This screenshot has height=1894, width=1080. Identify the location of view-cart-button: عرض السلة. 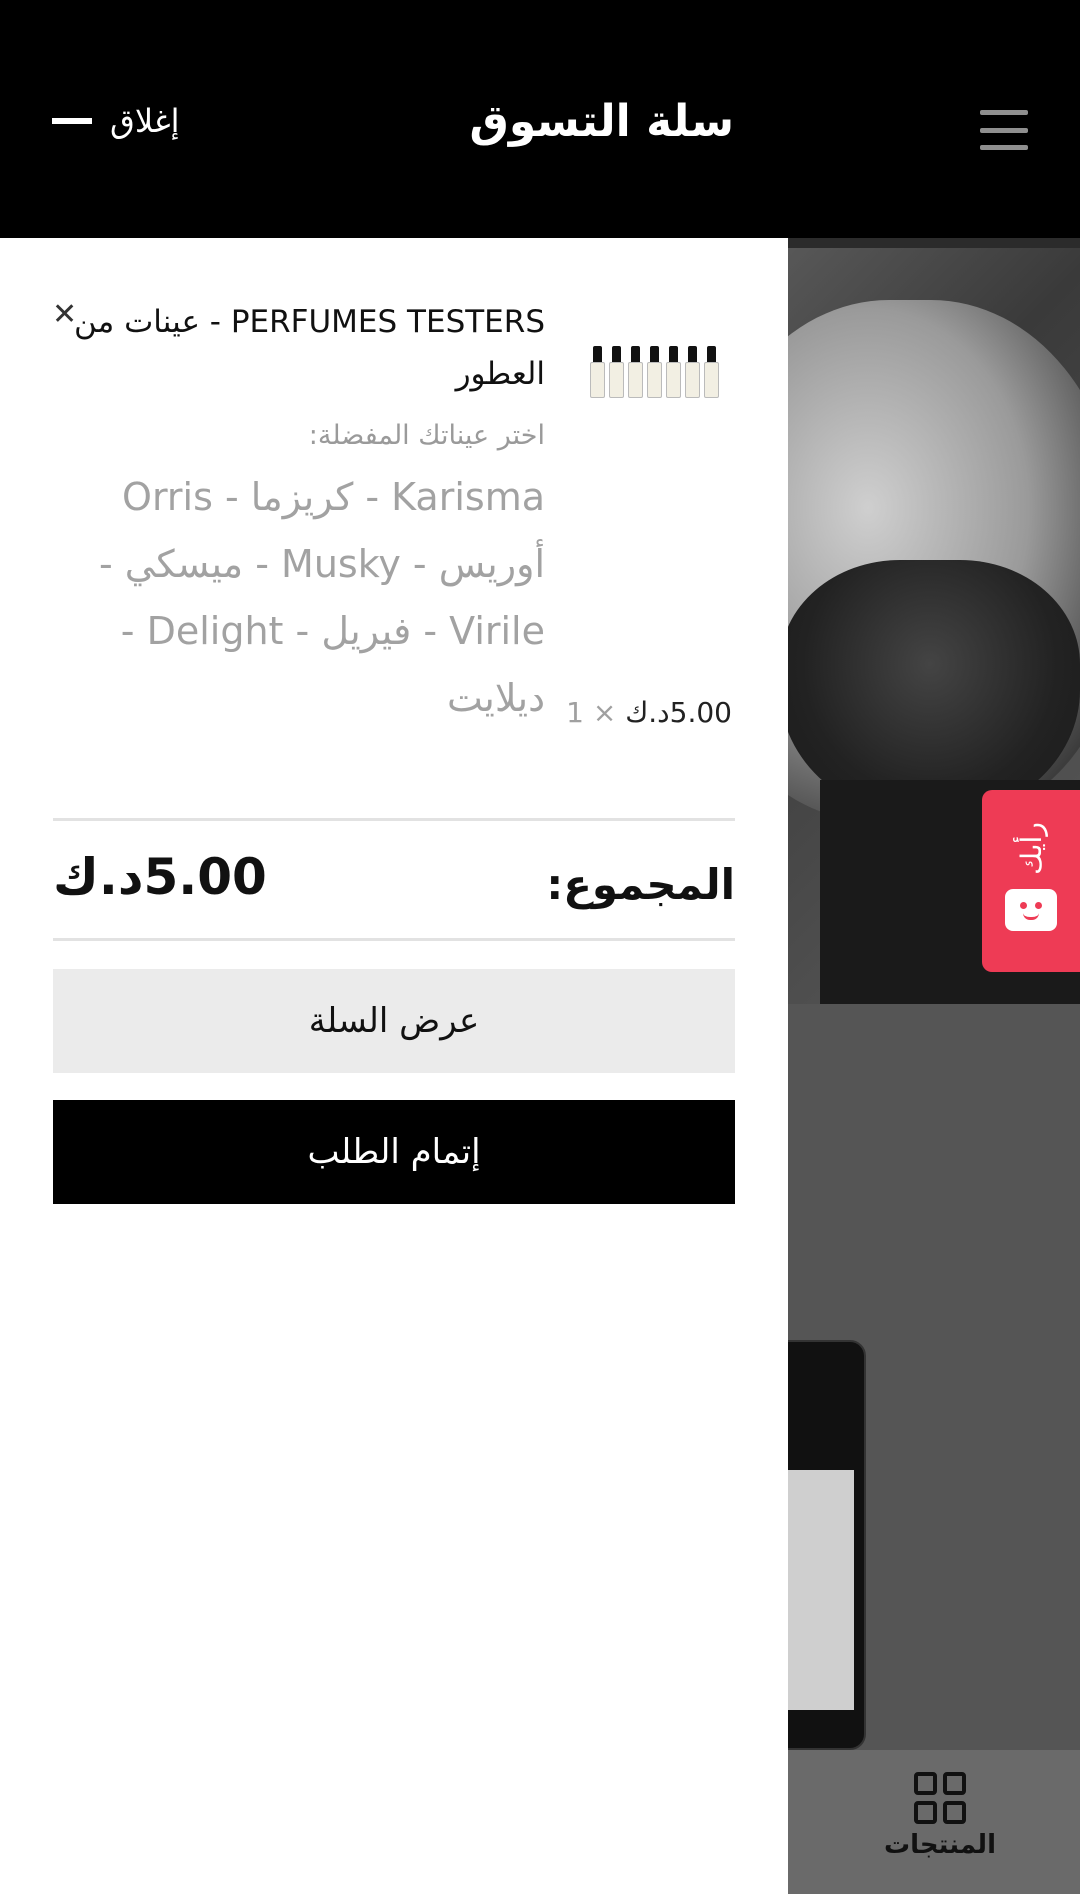
(394, 1021).